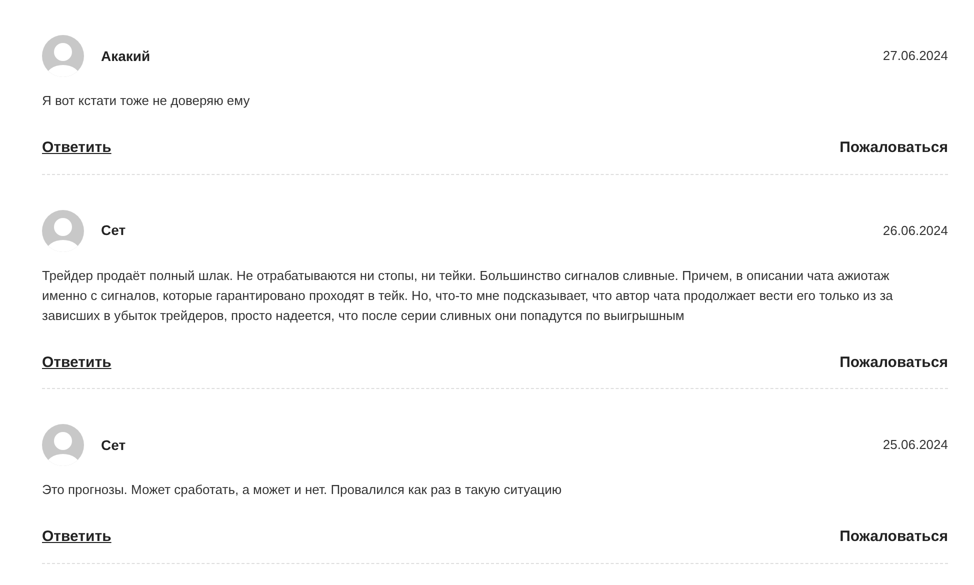  What do you see at coordinates (146, 101) in the screenshot?
I see `comment-text: Я вот кстати тоже не доверяю ему` at bounding box center [146, 101].